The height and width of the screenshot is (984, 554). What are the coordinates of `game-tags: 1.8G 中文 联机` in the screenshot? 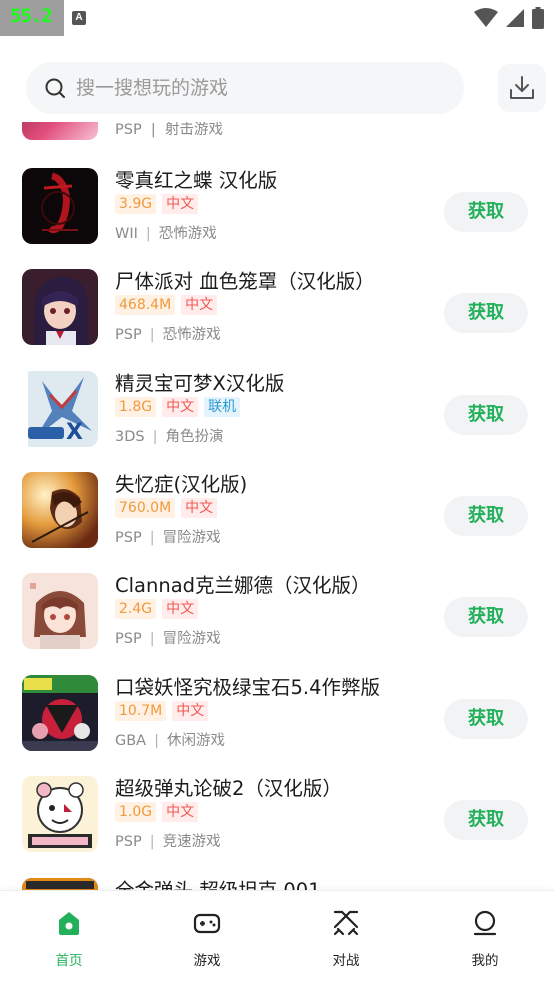 It's located at (178, 407).